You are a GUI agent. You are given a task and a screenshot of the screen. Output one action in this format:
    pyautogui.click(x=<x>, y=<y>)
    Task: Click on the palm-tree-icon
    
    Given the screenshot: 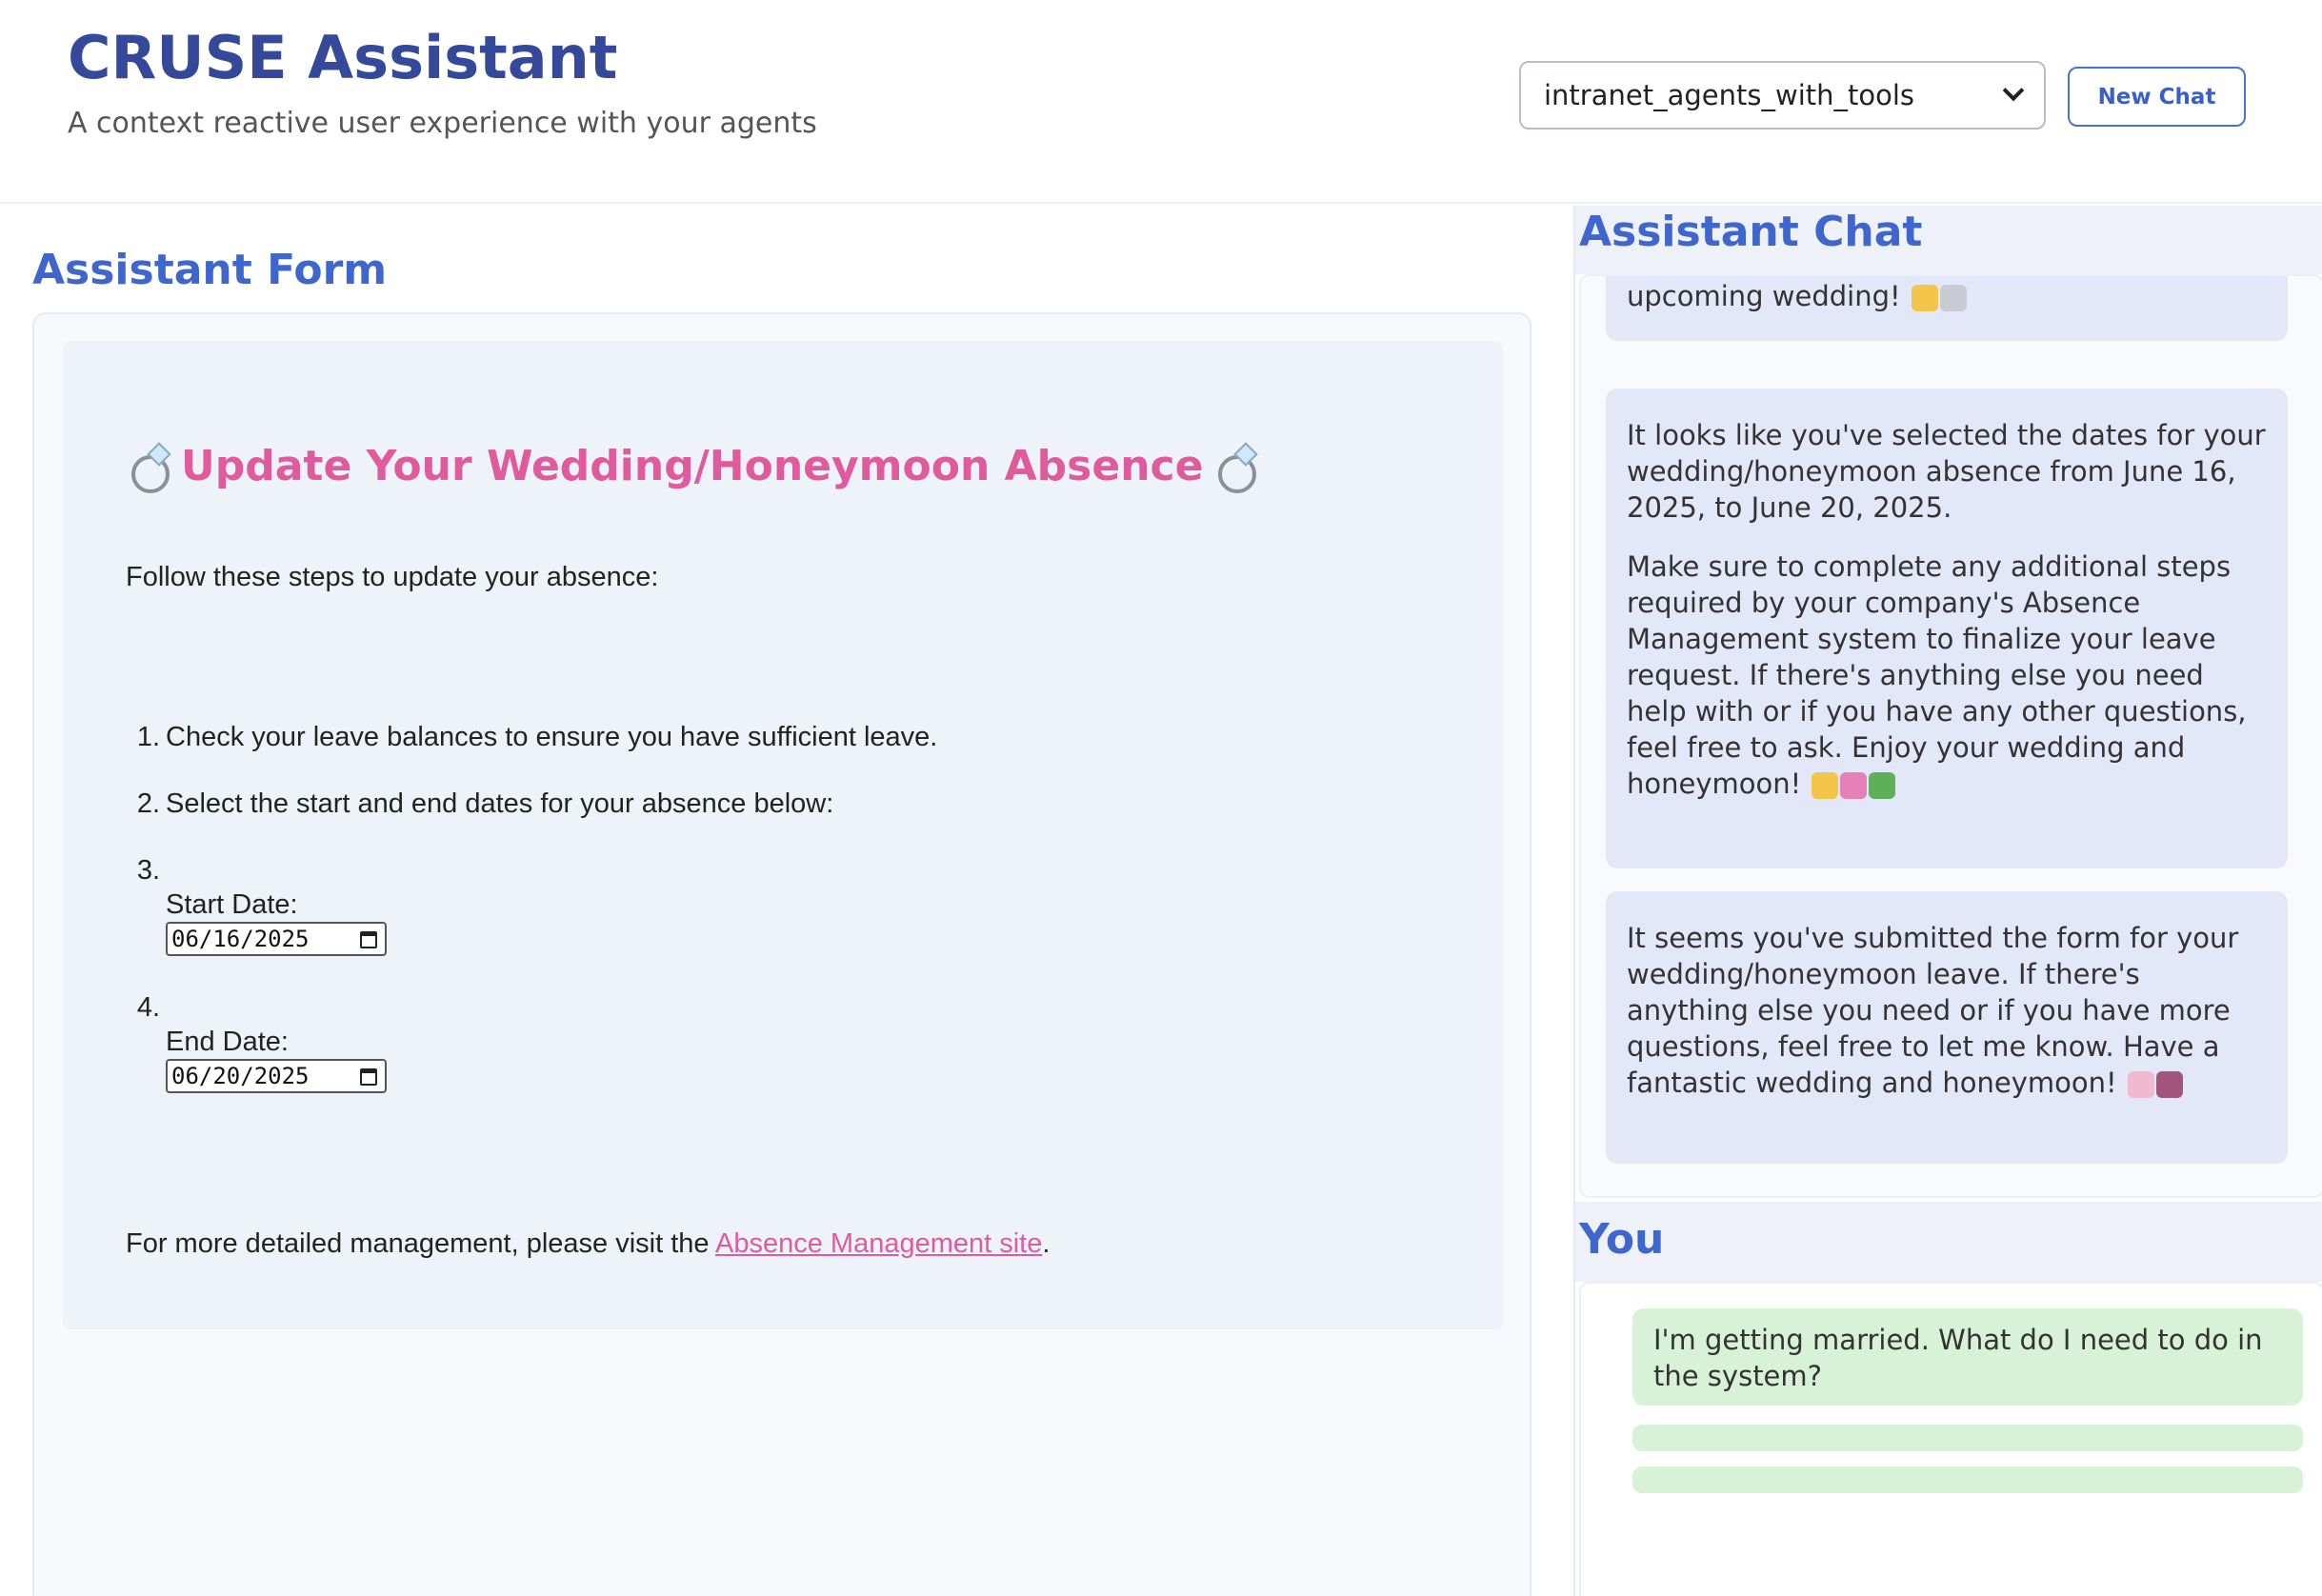 What is the action you would take?
    pyautogui.click(x=1882, y=785)
    